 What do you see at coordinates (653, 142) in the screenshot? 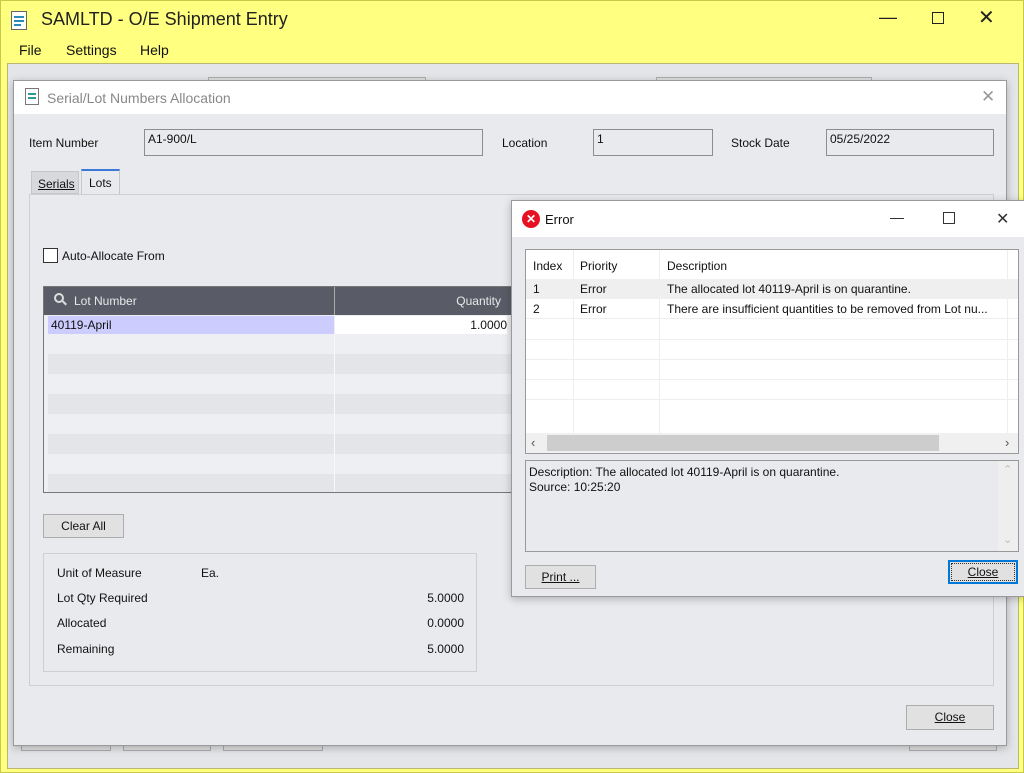
I see `location-field: 1` at bounding box center [653, 142].